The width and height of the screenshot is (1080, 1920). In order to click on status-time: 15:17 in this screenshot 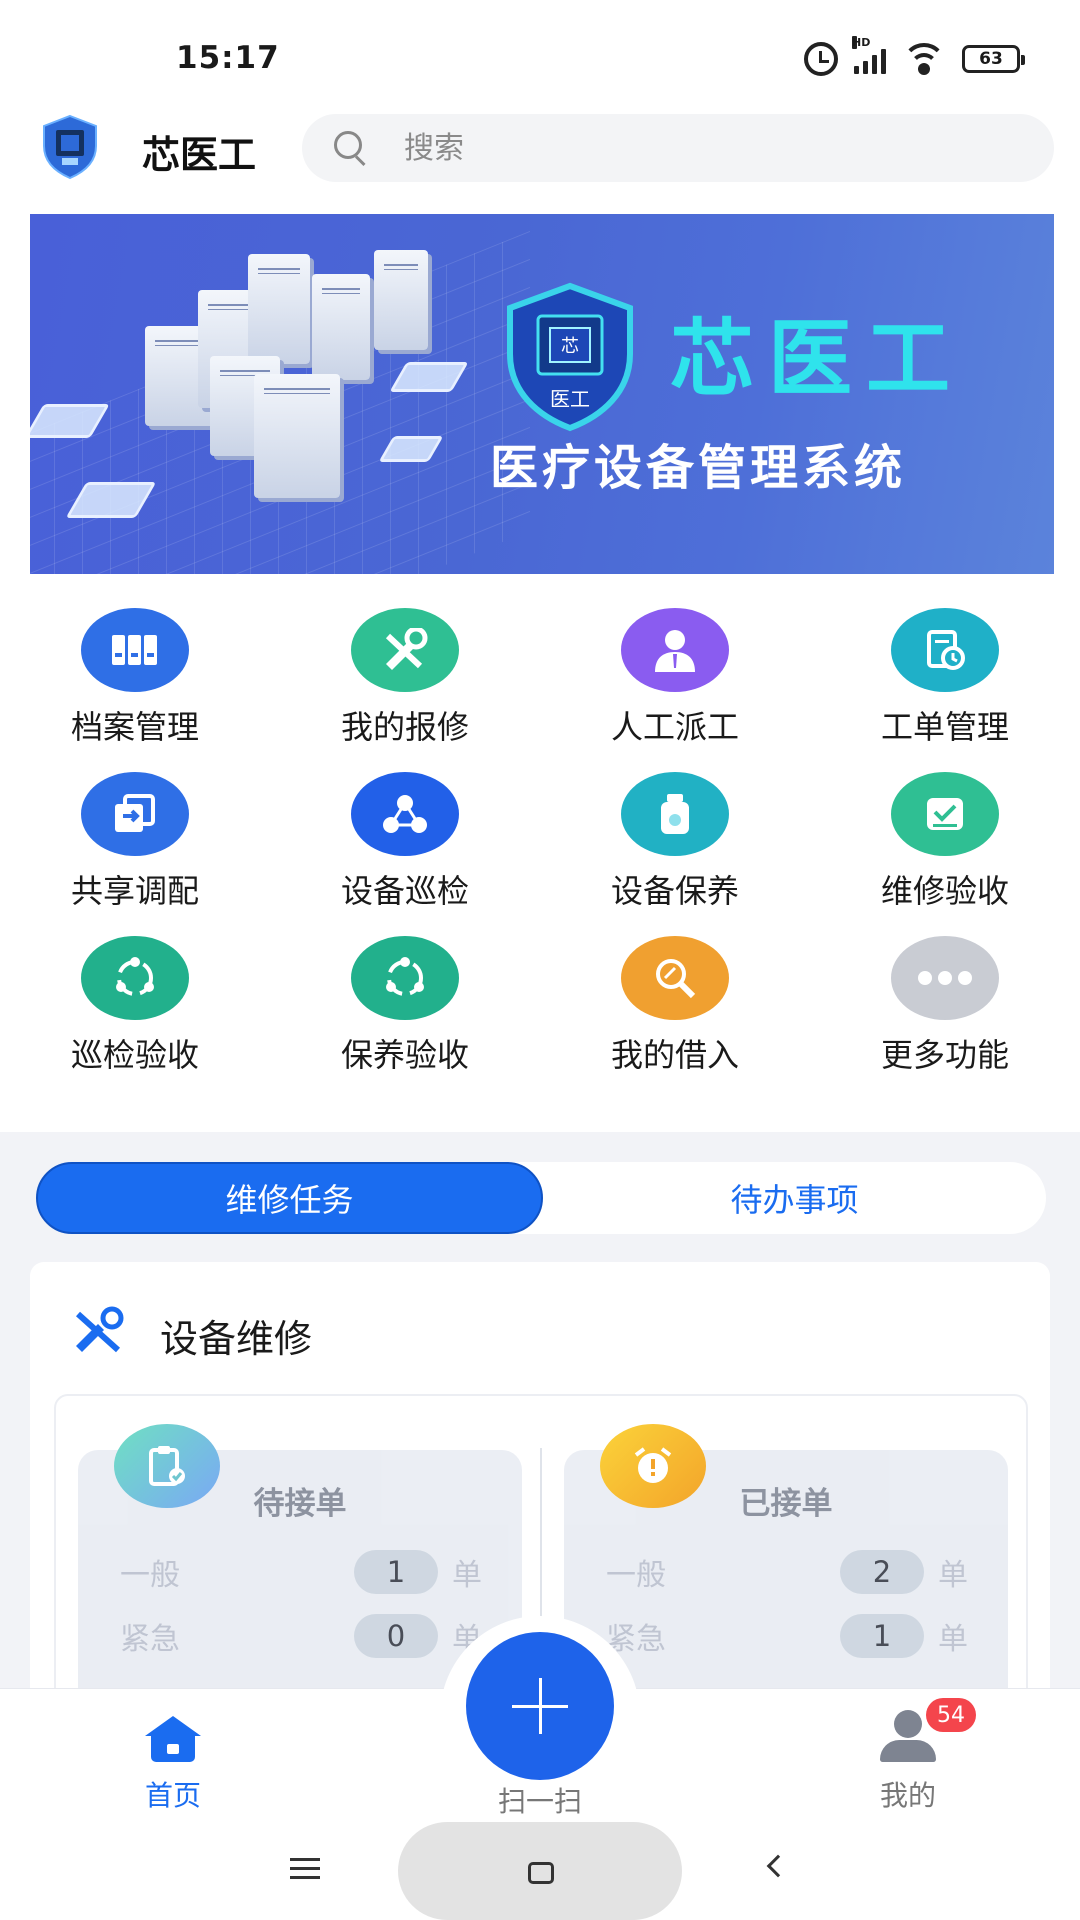, I will do `click(228, 58)`.